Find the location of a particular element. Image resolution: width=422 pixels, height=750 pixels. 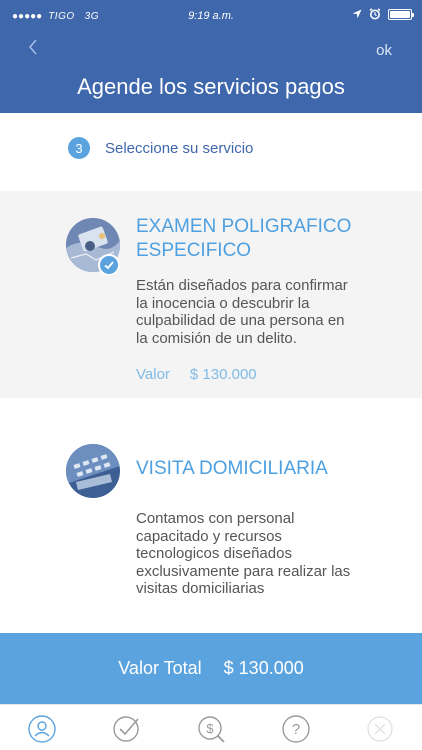

tab-payments: $ is located at coordinates (211, 729).